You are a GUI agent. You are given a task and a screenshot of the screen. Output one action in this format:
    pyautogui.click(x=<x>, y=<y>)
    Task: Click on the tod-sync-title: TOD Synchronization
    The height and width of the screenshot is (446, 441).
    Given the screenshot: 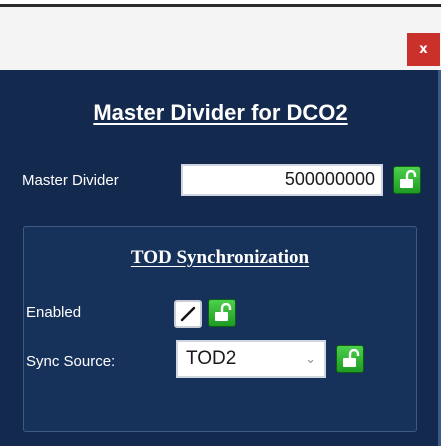 What is the action you would take?
    pyautogui.click(x=220, y=257)
    